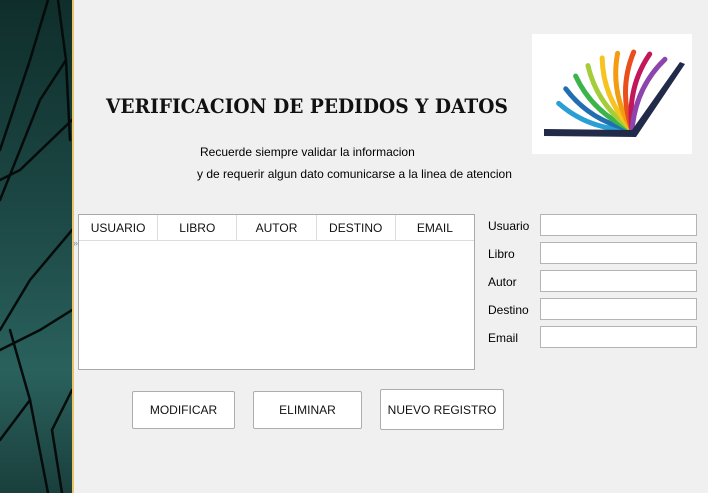 Image resolution: width=708 pixels, height=493 pixels. I want to click on new-record-button: NUEVO REGISTRO, so click(442, 409).